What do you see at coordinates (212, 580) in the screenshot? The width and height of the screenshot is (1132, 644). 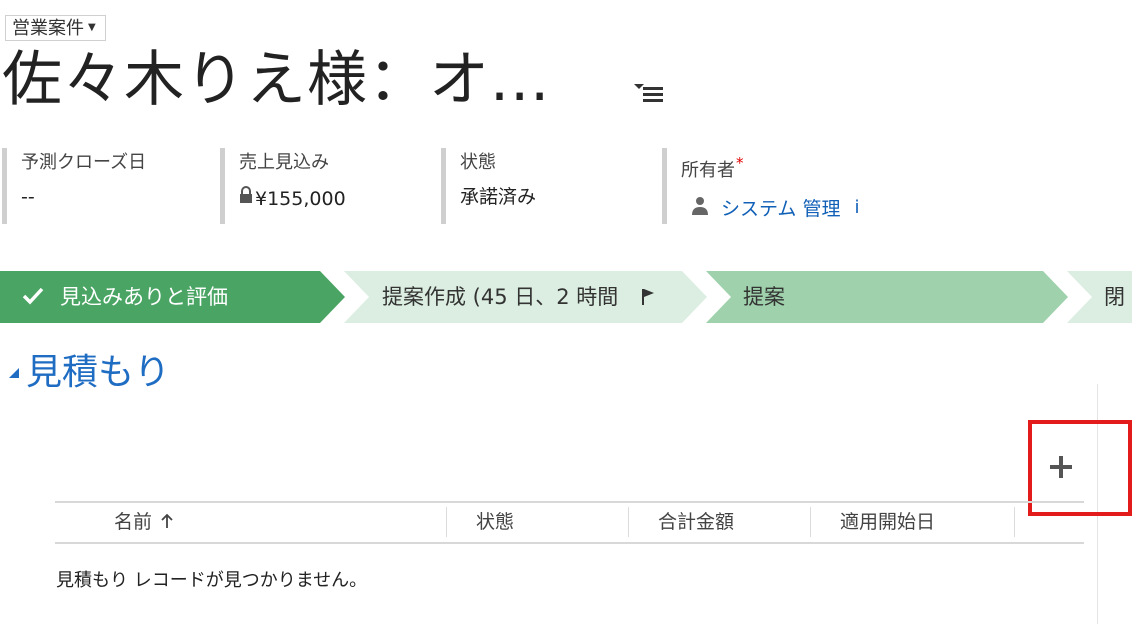 I see `empty-grid-message: 見積もり レコードが見つかりません。` at bounding box center [212, 580].